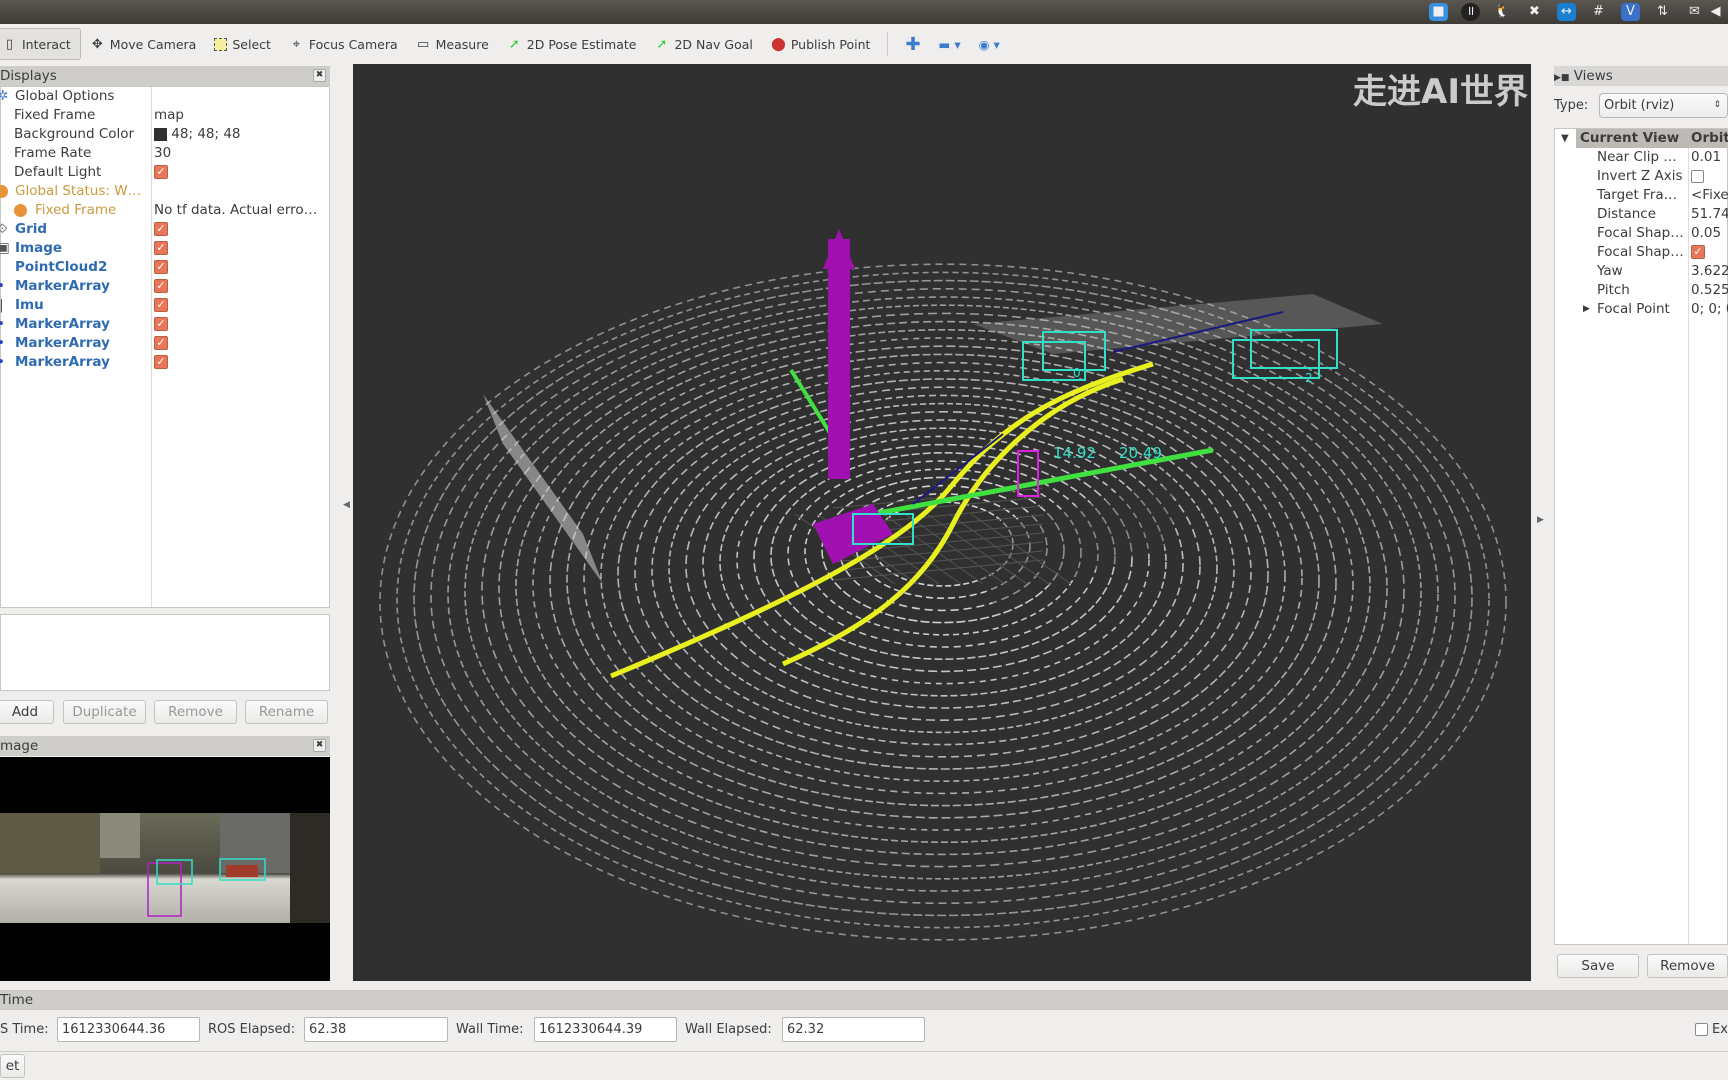 This screenshot has height=1080, width=1728. What do you see at coordinates (452, 44) in the screenshot?
I see `tool-measure: ▭ Measure` at bounding box center [452, 44].